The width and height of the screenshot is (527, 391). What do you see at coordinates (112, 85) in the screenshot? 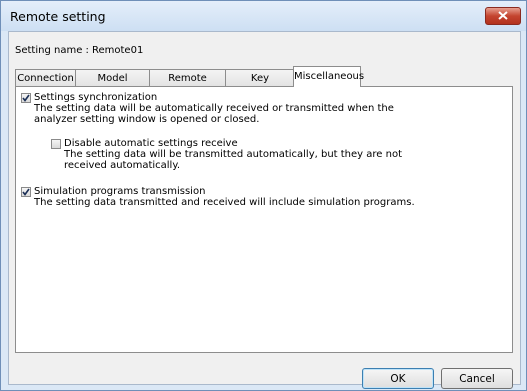
I see `tab-model-selection: Model selection` at bounding box center [112, 85].